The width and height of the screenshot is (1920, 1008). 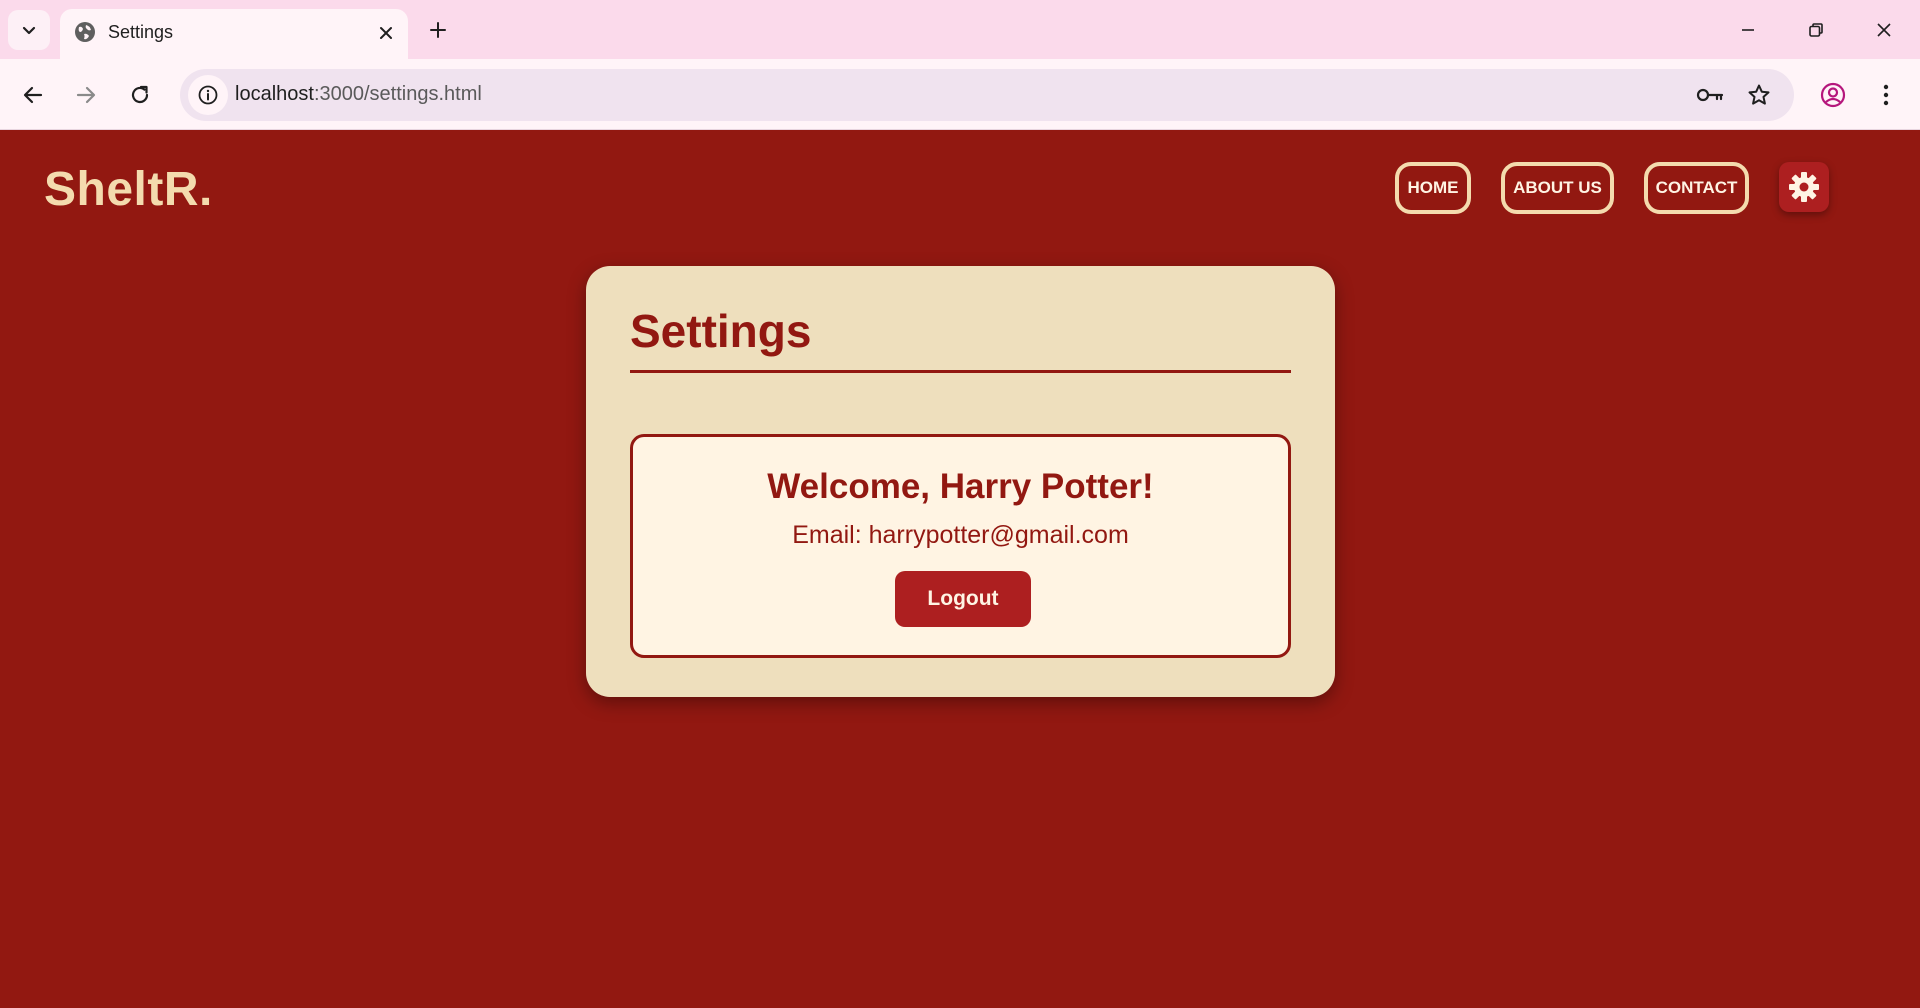 I want to click on back-arrow-icon, so click(x=33, y=95).